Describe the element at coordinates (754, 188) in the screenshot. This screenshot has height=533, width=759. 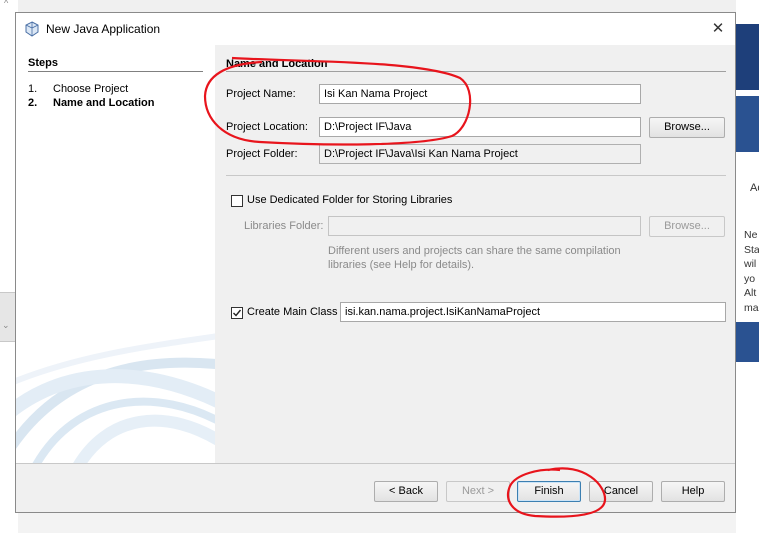
I see `background-tab: Ac` at that location.